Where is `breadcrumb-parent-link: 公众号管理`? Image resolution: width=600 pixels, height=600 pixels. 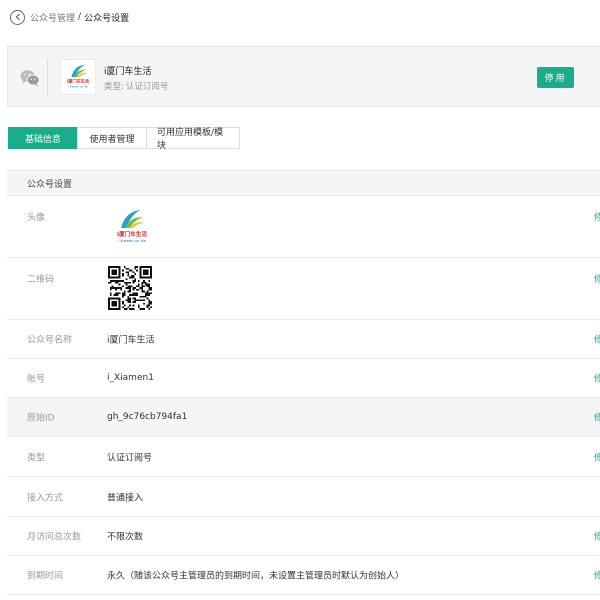
breadcrumb-parent-link: 公众号管理 is located at coordinates (52, 17).